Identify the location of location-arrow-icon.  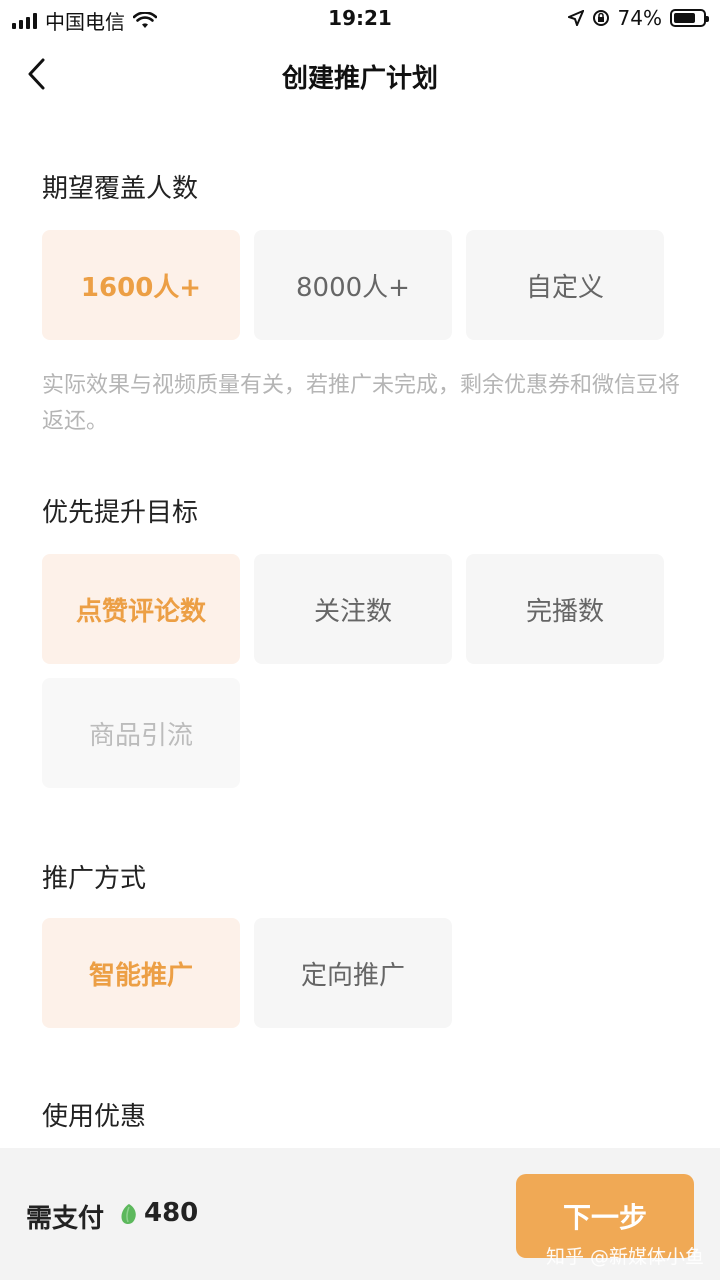
(575, 18).